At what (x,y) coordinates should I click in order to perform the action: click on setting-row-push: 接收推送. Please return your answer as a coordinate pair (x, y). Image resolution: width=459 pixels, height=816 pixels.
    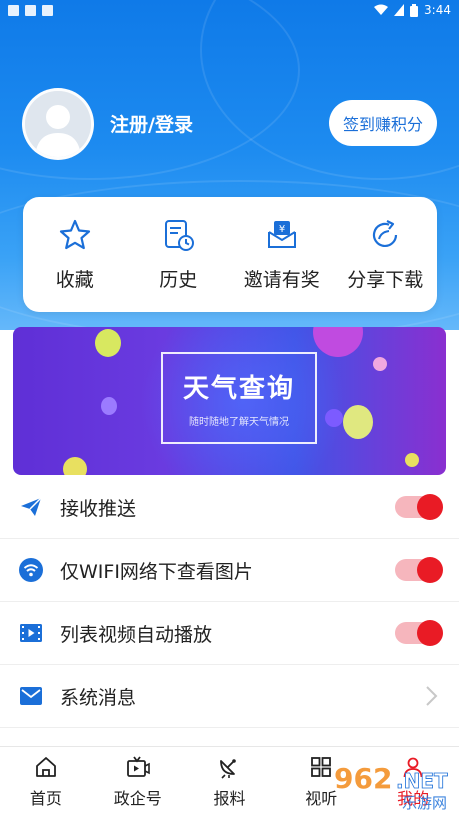
    Looking at the image, I should click on (229, 507).